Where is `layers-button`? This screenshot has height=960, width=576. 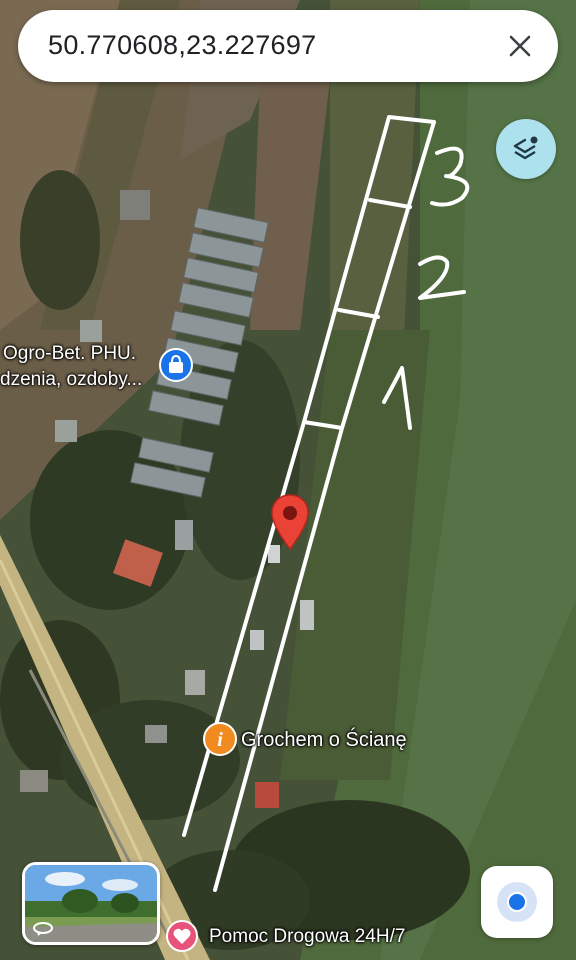
layers-button is located at coordinates (526, 149).